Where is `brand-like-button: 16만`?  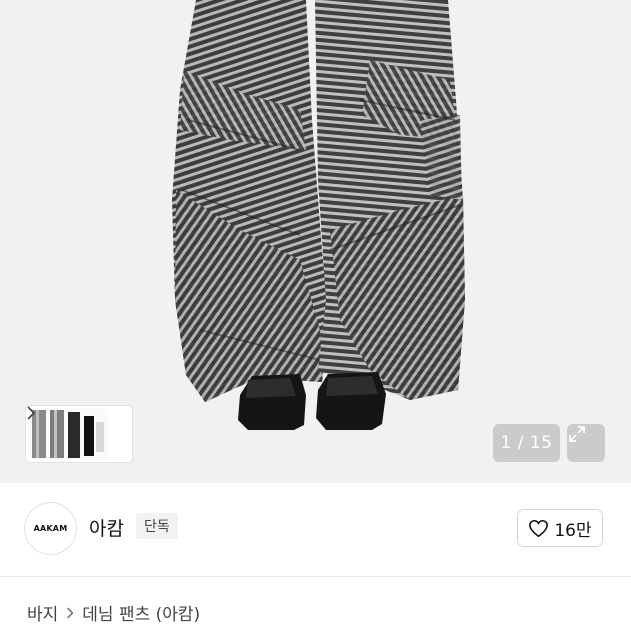
brand-like-button: 16만 is located at coordinates (560, 528).